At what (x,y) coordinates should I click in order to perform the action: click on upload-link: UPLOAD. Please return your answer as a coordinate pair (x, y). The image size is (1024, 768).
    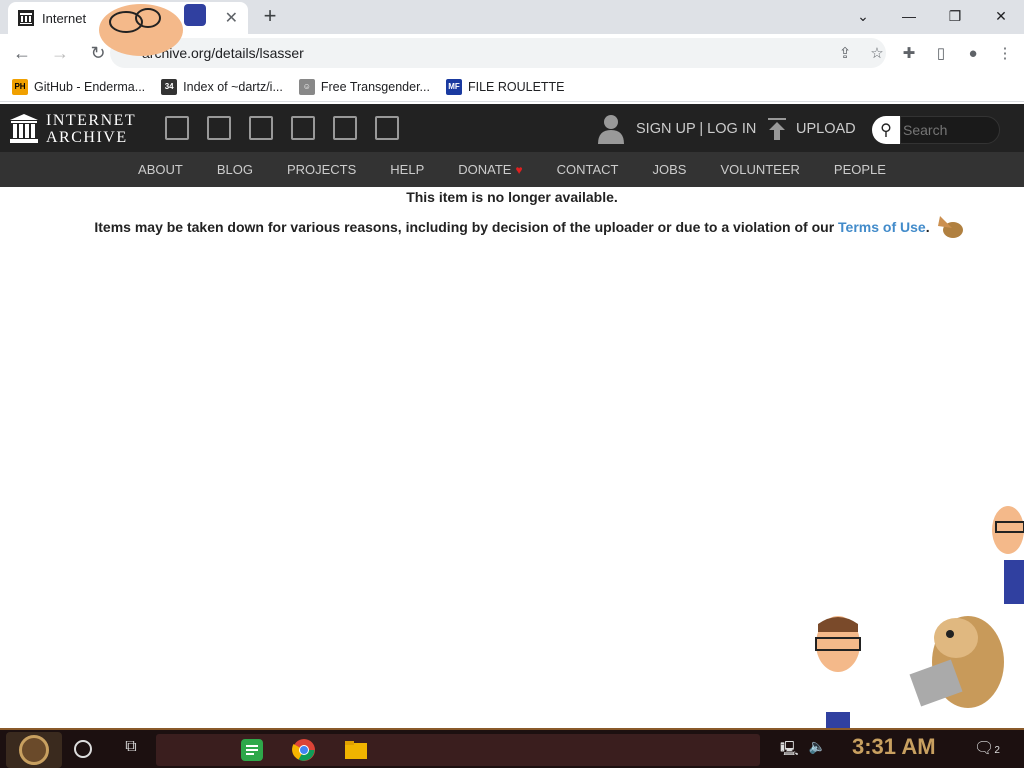
    Looking at the image, I should click on (812, 129).